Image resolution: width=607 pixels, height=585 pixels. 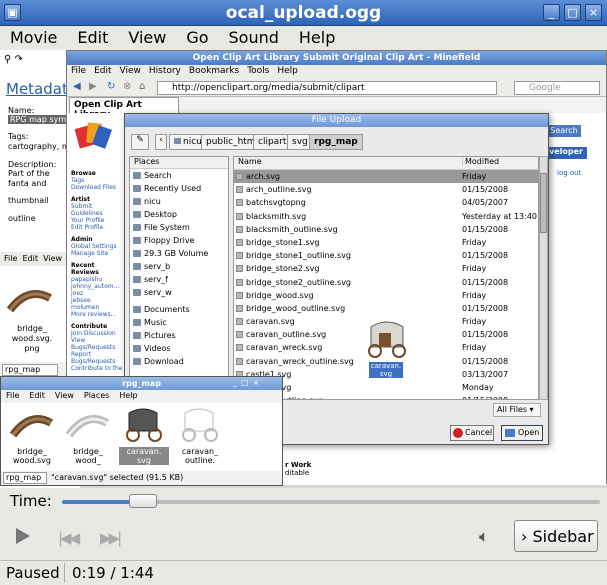 What do you see at coordinates (111, 538) in the screenshot?
I see `next-icon: ▶▶|` at bounding box center [111, 538].